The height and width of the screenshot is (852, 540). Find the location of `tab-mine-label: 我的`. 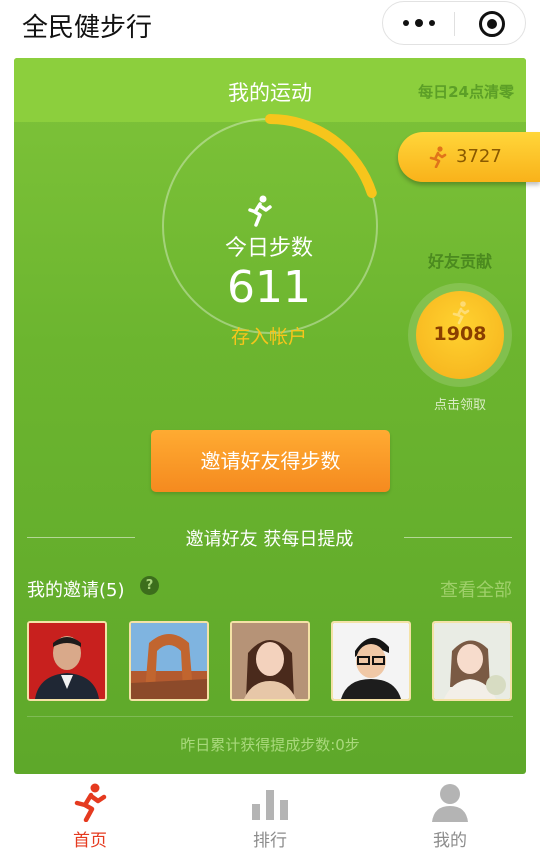

tab-mine-label: 我的 is located at coordinates (450, 841).